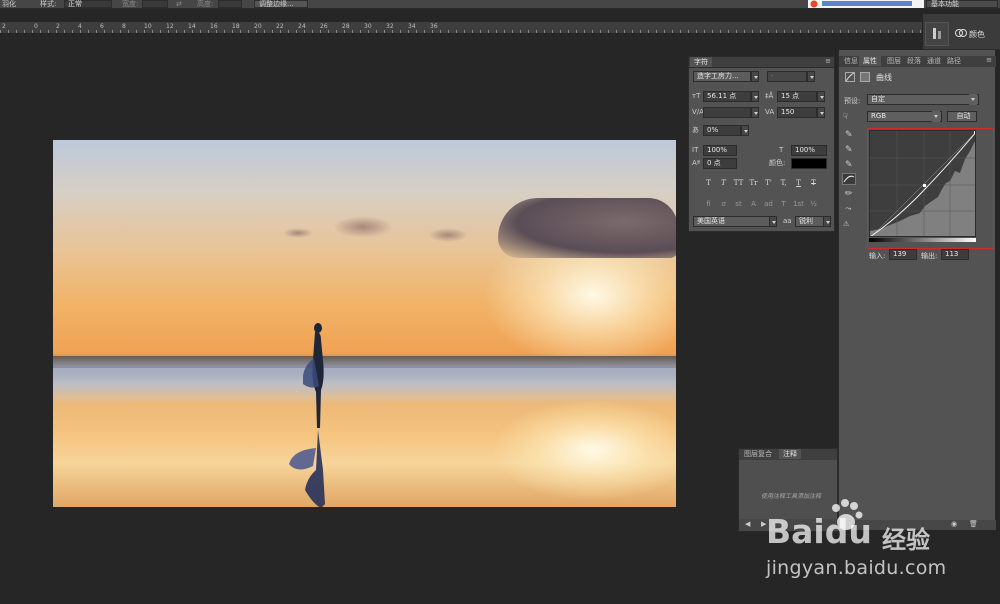 Image resolution: width=1000 pixels, height=604 pixels. I want to click on proportional-spacing-field: 0%, so click(722, 130).